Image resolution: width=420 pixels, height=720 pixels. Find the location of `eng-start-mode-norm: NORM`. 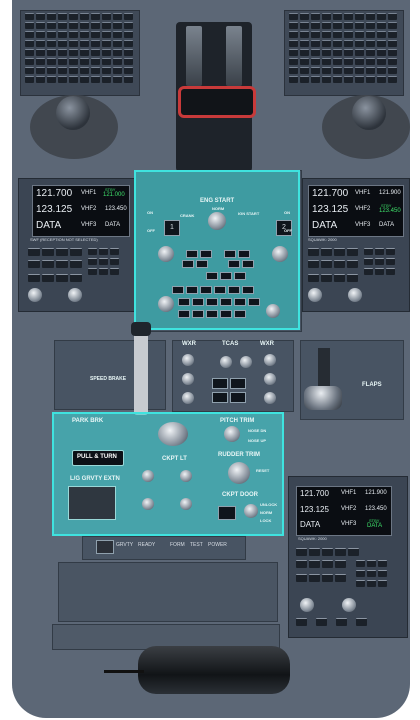

eng-start-mode-norm: NORM is located at coordinates (218, 208).